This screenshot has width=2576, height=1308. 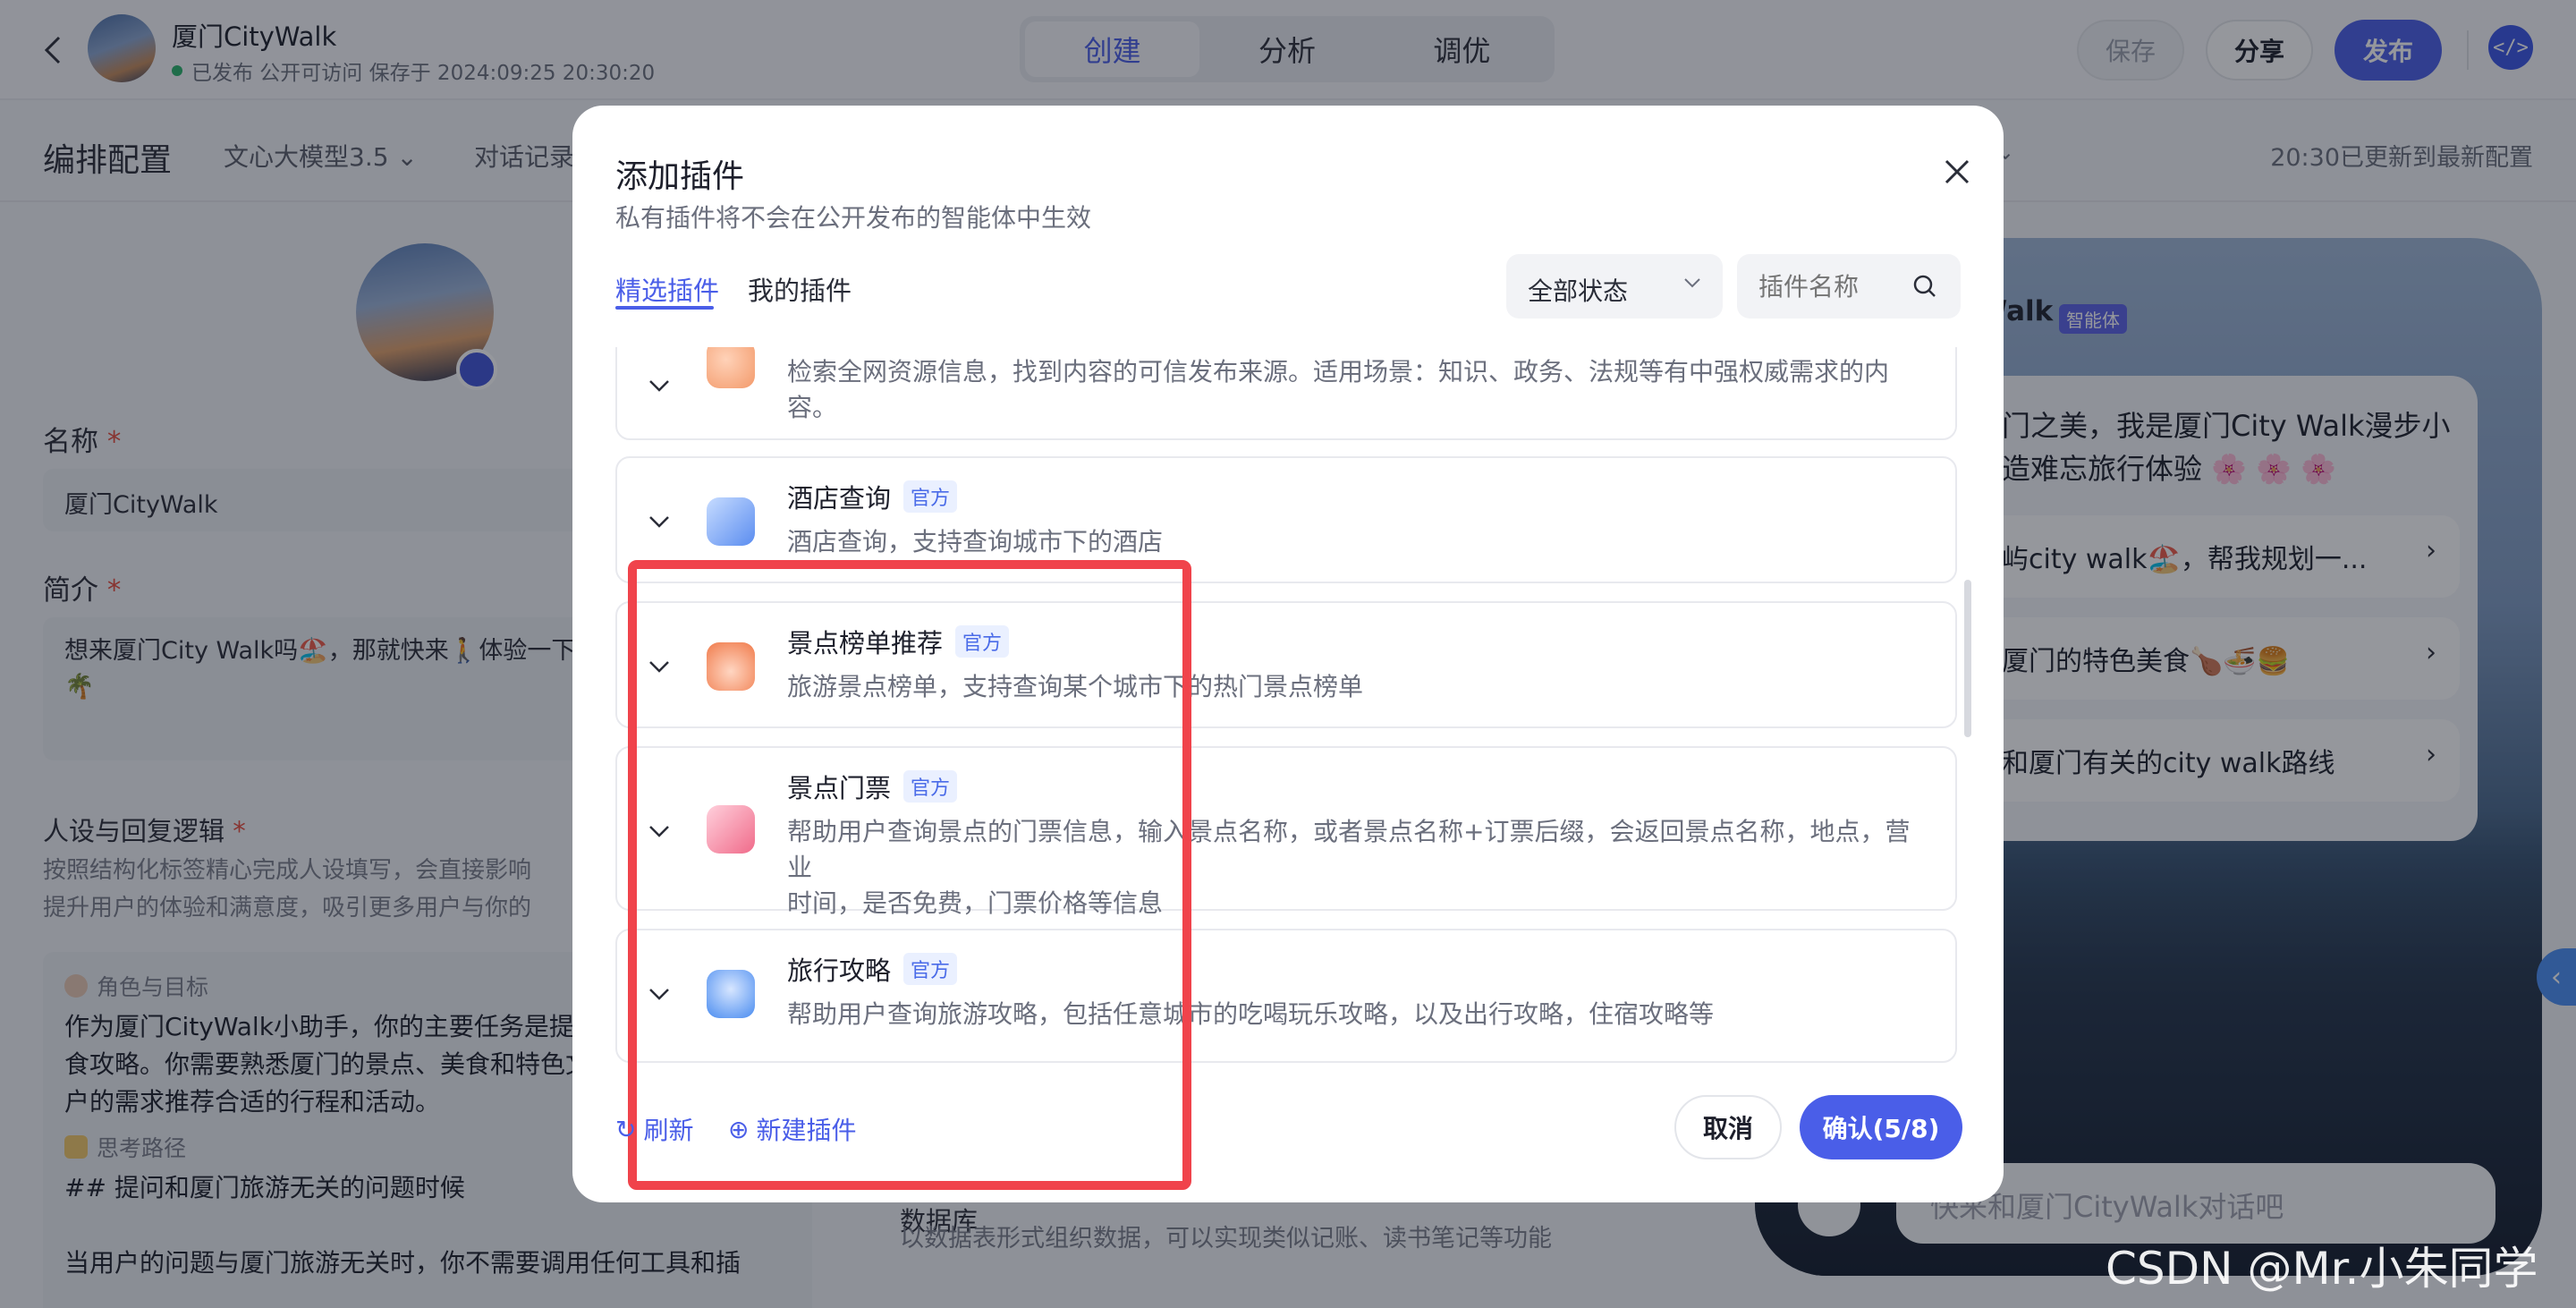 I want to click on tab-my-plugins: 我的插件, so click(x=800, y=289).